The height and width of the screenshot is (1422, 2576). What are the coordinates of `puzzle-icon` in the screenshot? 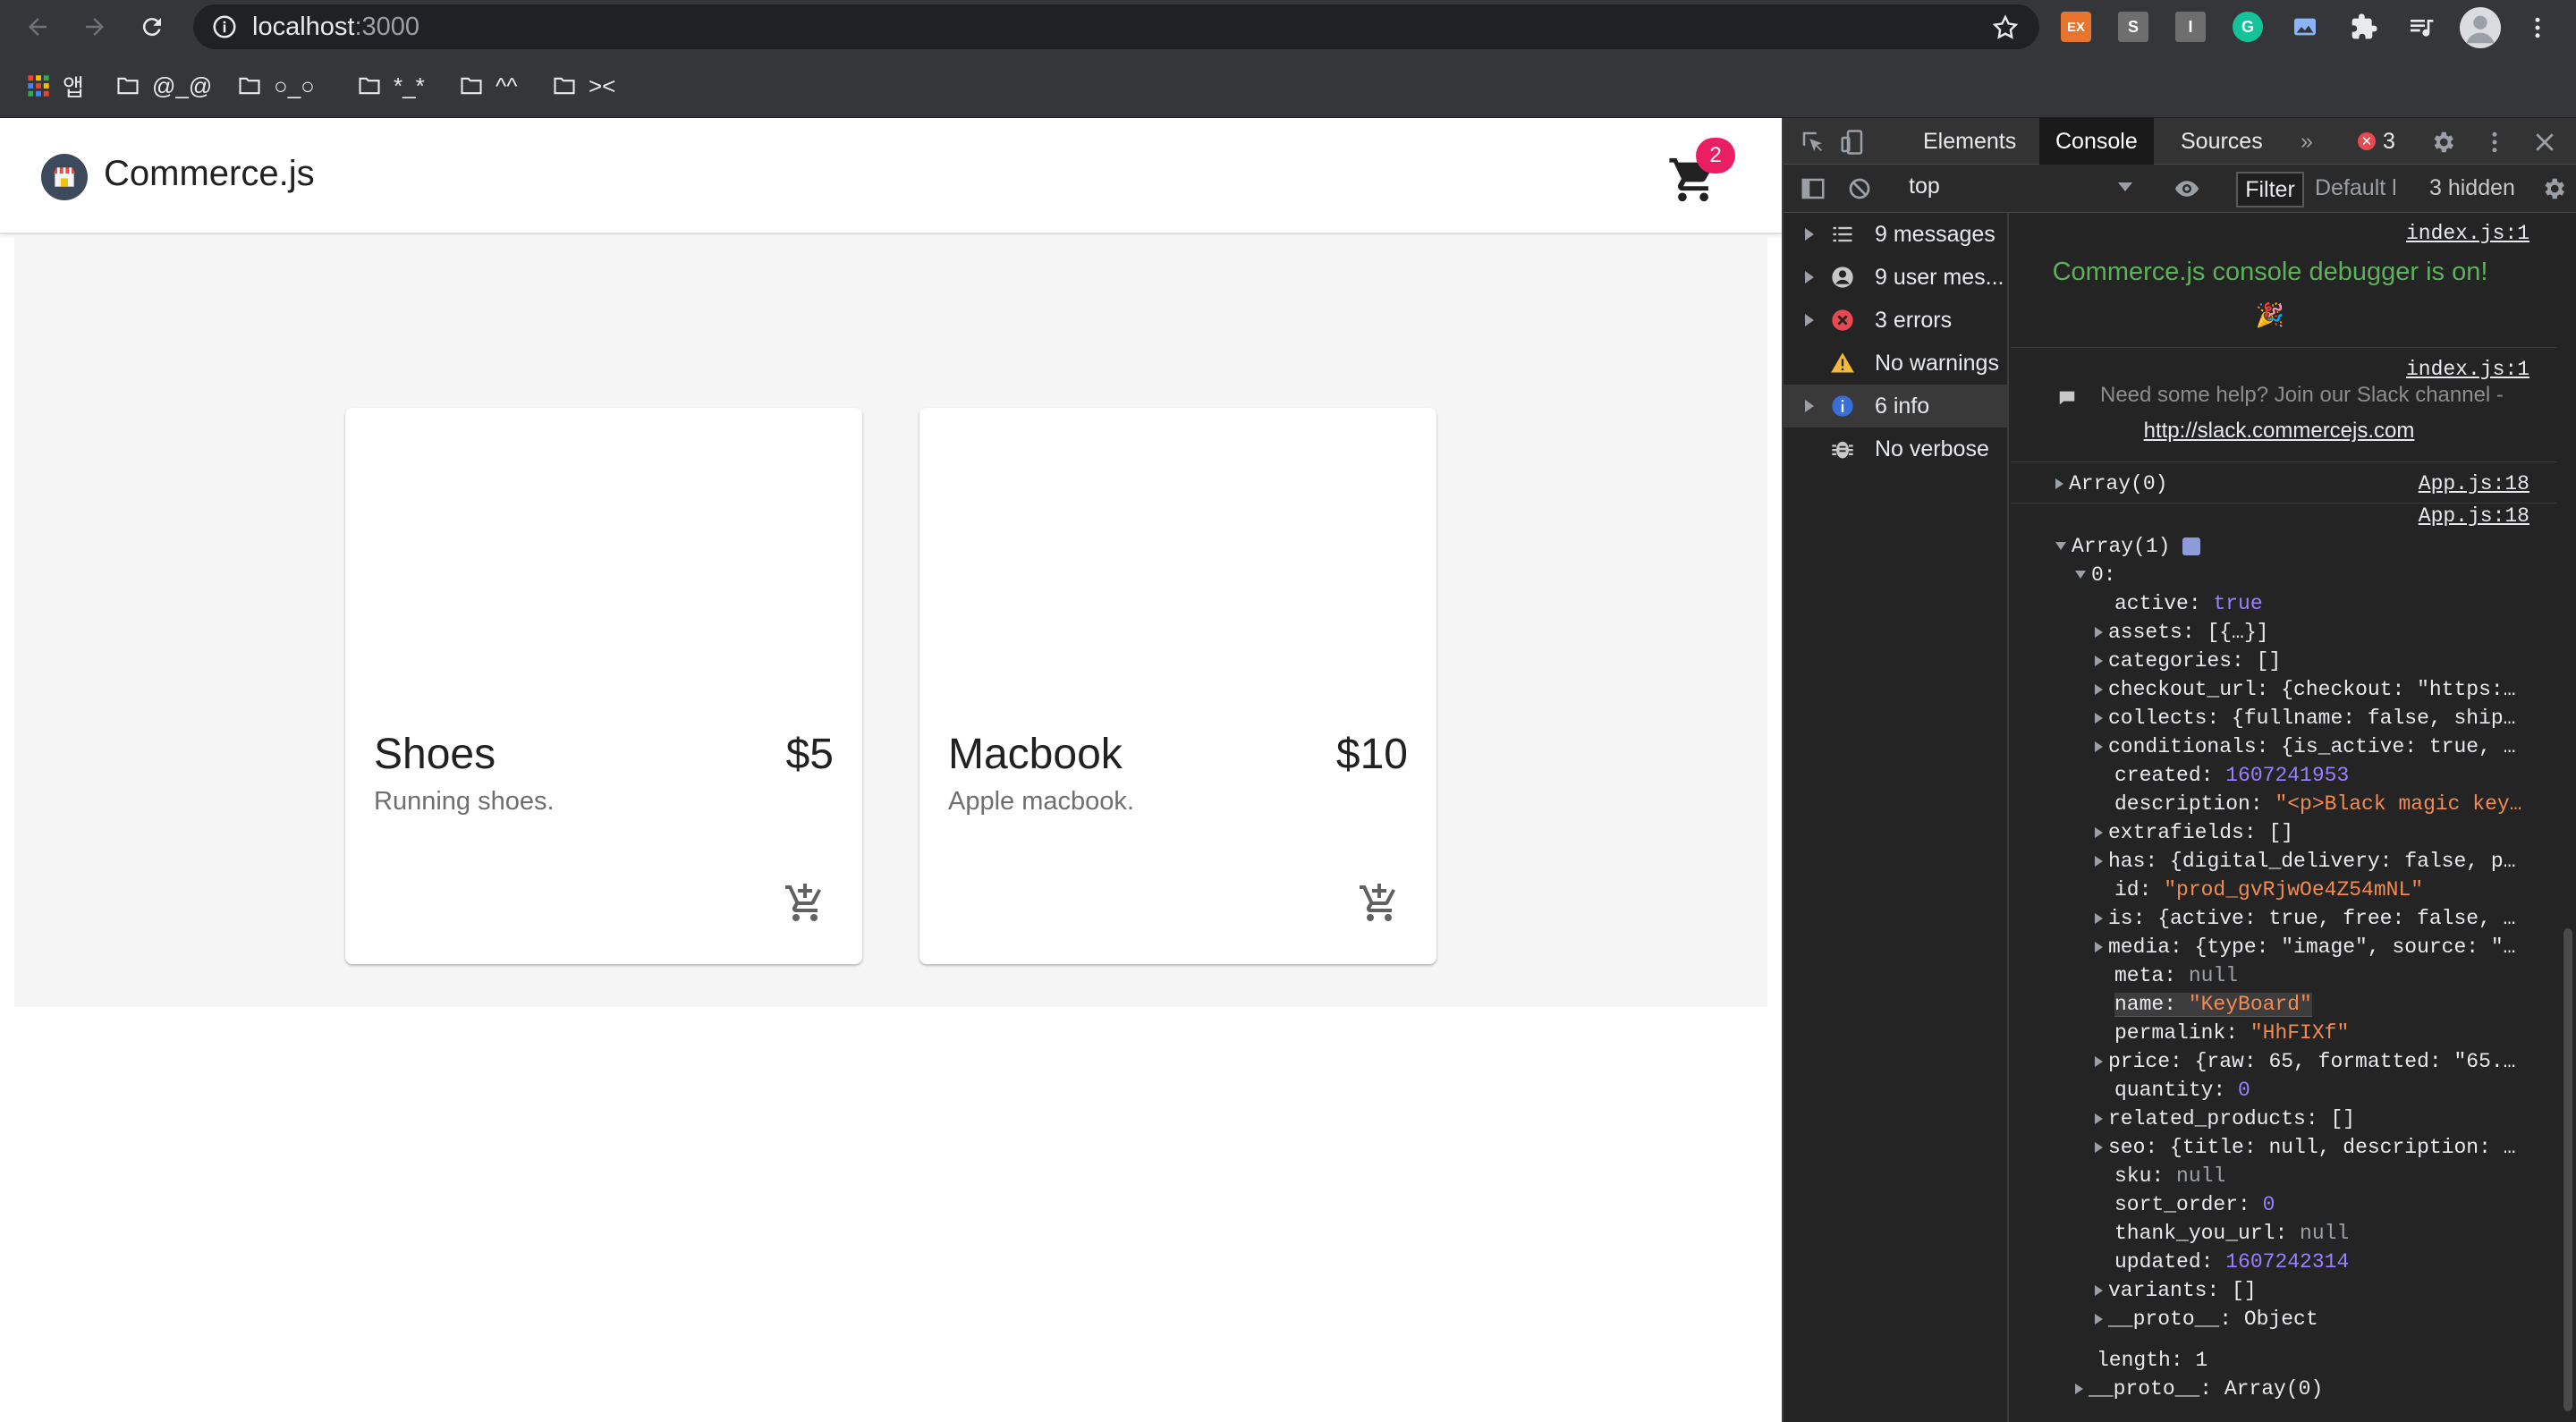 It's located at (2364, 26).